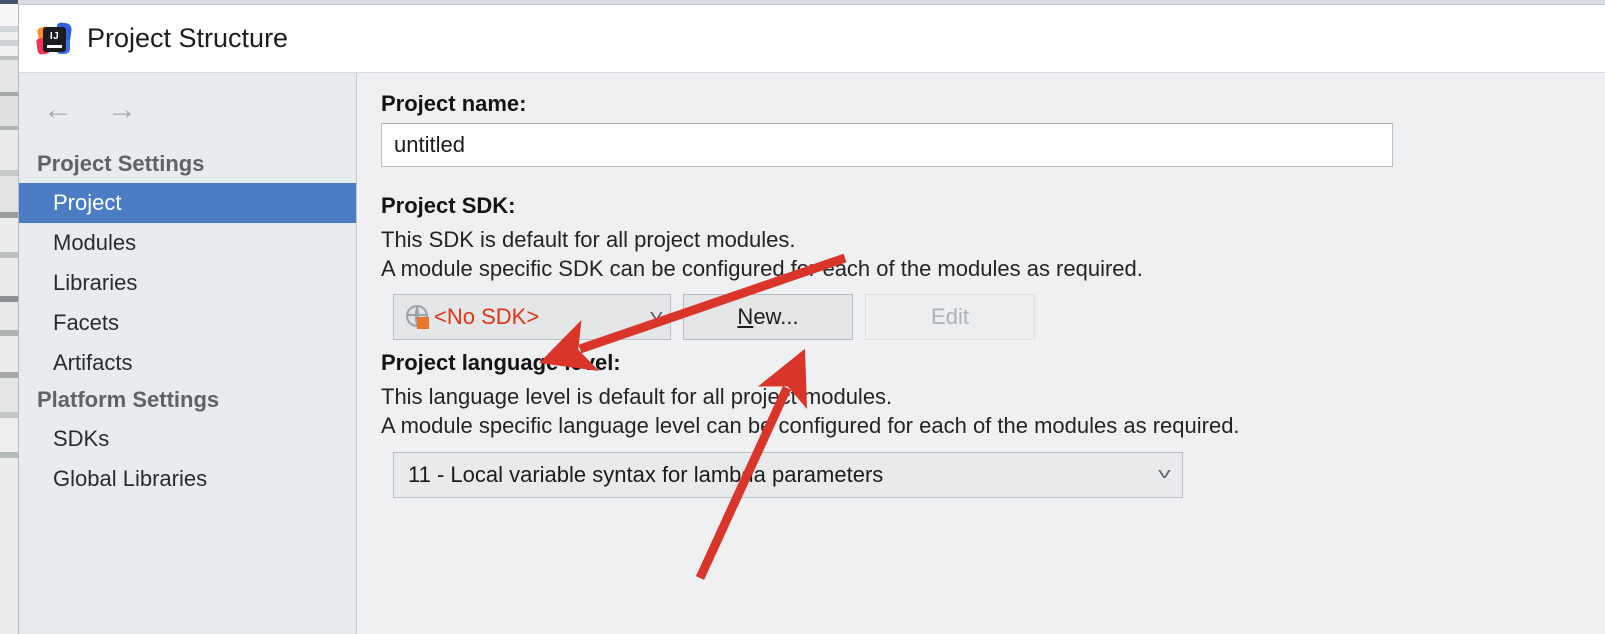 The width and height of the screenshot is (1605, 634). Describe the element at coordinates (58, 121) in the screenshot. I see `arrow-left-icon: ←` at that location.